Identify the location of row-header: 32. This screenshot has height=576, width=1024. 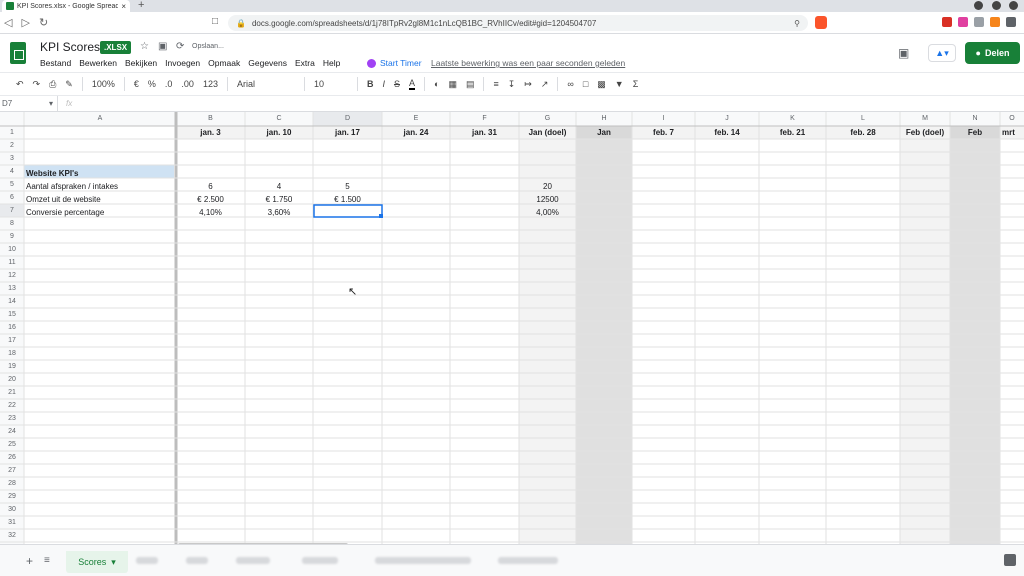
(12, 535).